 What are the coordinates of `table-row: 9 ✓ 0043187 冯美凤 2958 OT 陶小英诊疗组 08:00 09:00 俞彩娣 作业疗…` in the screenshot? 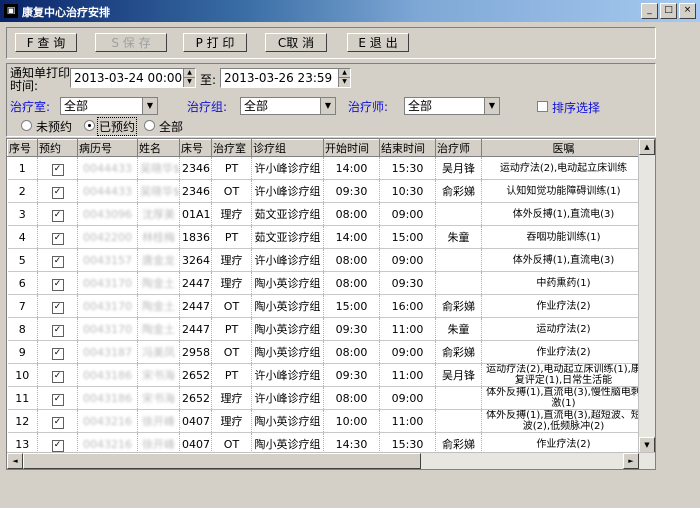 It's located at (326, 352).